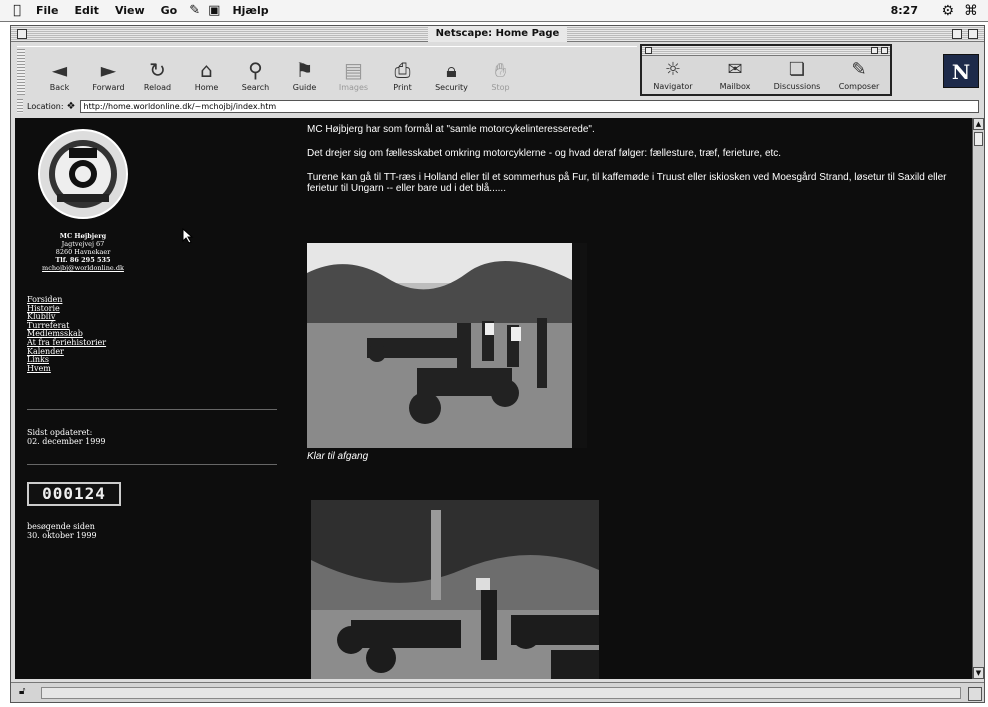  I want to click on back-icon: ◄, so click(59, 70).